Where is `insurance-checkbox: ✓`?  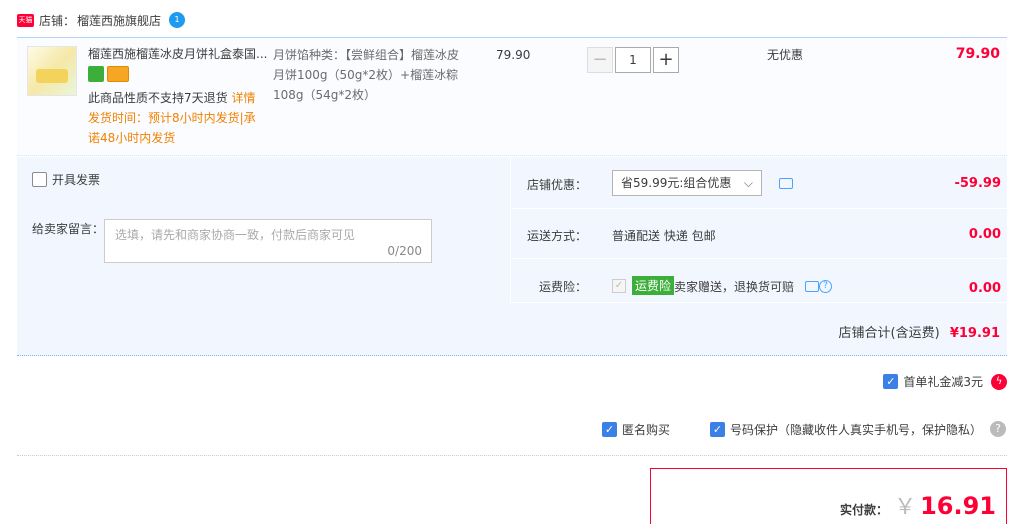 insurance-checkbox: ✓ is located at coordinates (619, 286).